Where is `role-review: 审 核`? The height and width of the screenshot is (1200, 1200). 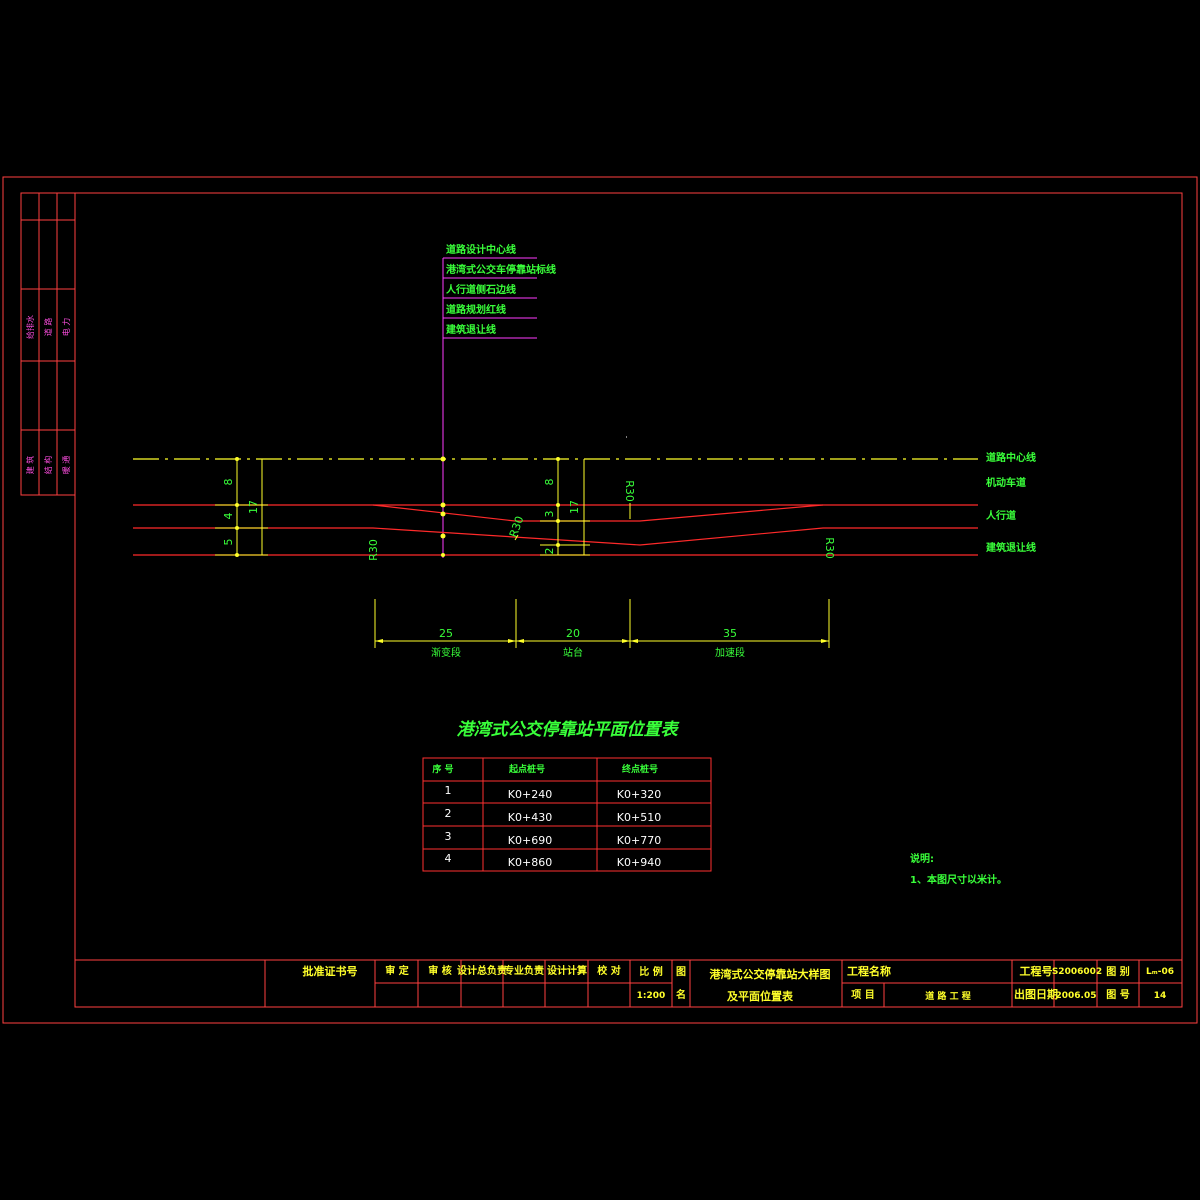
role-review: 审 核 is located at coordinates (439, 970).